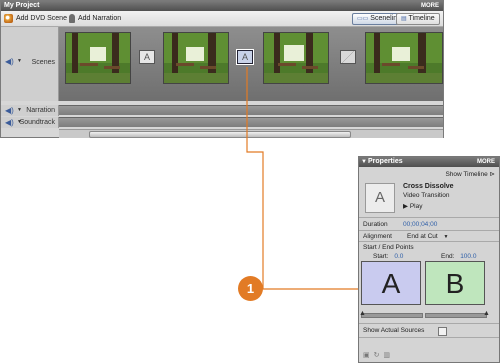 This screenshot has width=500, height=363. I want to click on end-slider-handle: ▲, so click(486, 313).